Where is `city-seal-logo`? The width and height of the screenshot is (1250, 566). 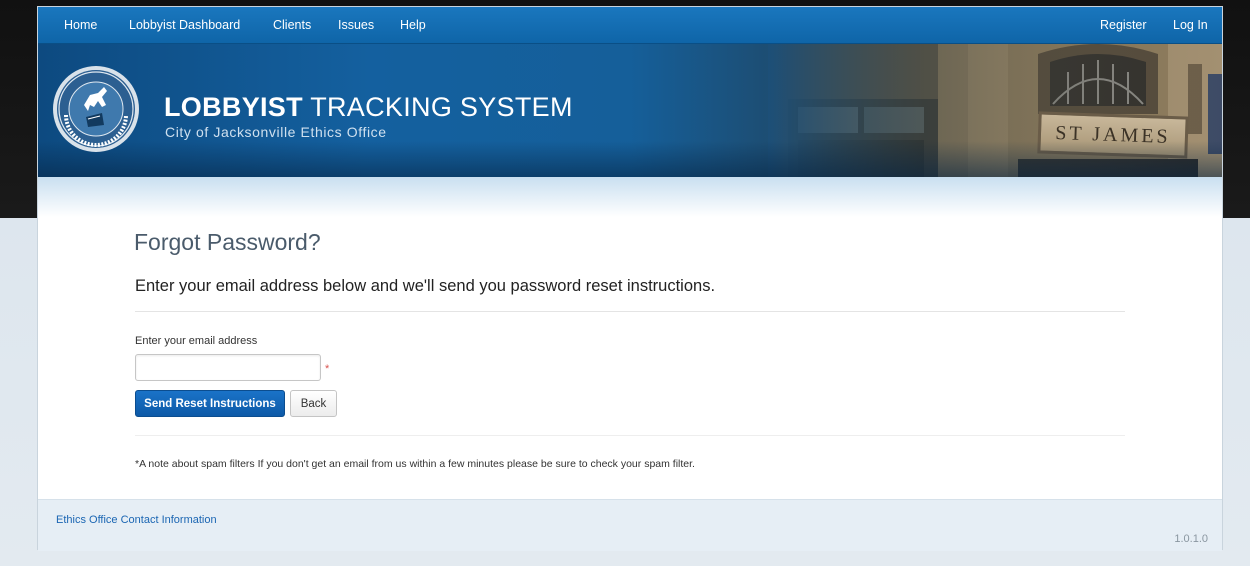 city-seal-logo is located at coordinates (96, 109).